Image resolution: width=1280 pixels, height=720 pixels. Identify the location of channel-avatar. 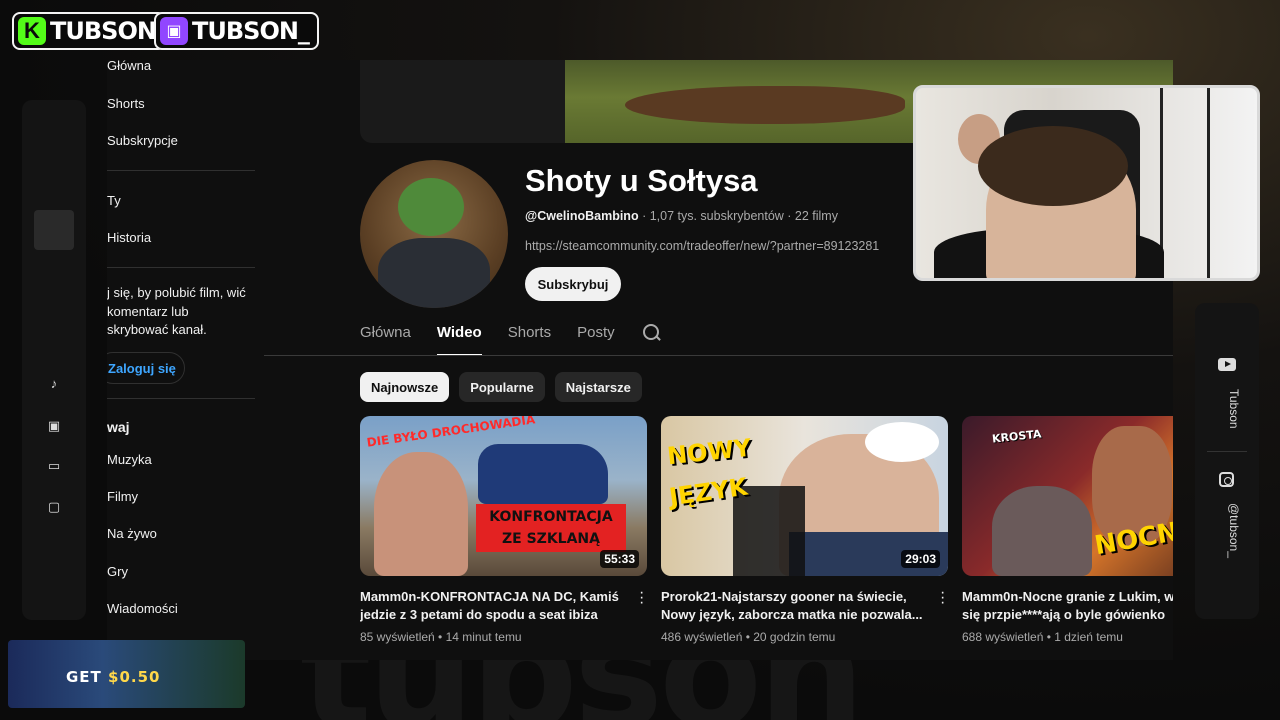
(434, 234).